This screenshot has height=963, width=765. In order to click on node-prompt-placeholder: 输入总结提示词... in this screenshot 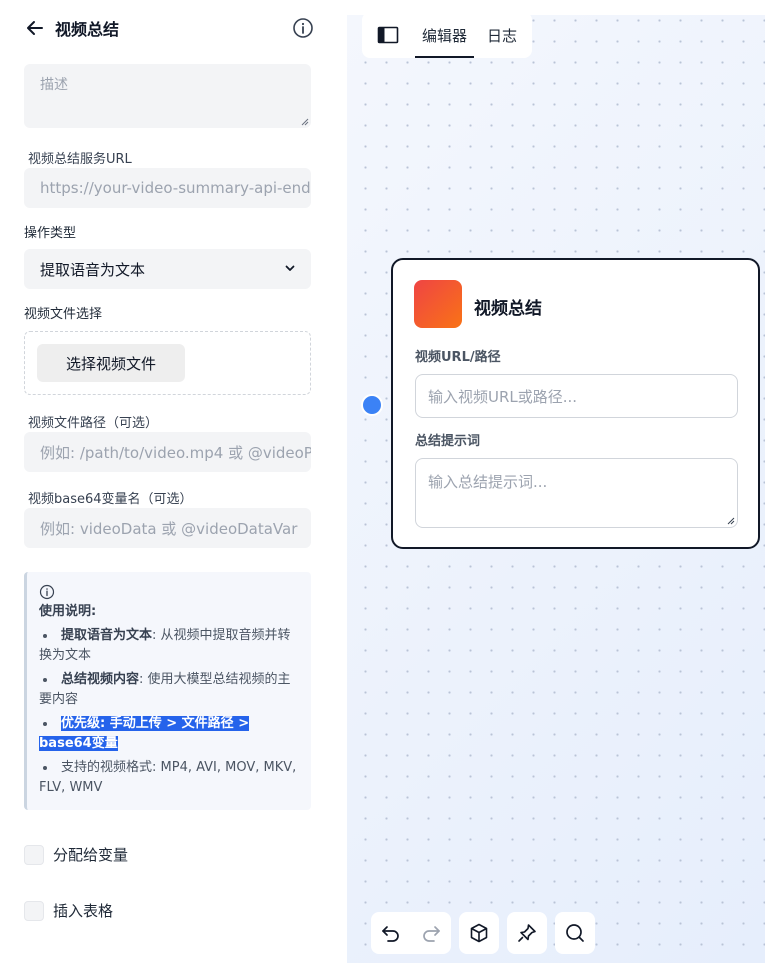, I will do `click(488, 482)`.